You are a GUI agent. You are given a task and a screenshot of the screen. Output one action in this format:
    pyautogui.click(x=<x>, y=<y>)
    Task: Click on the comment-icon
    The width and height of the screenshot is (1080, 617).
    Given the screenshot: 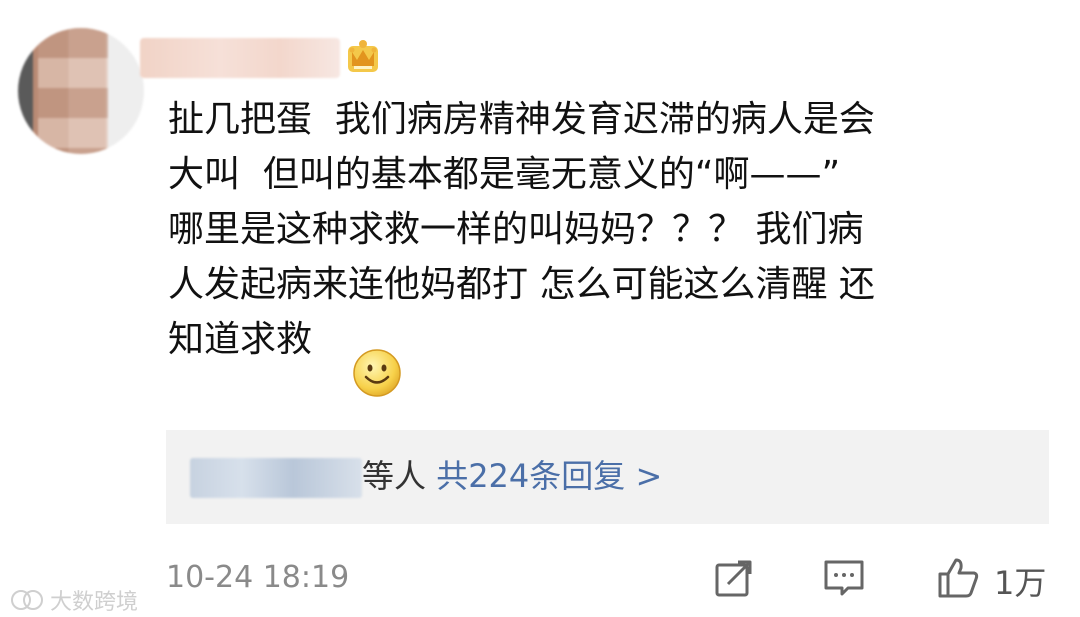 What is the action you would take?
    pyautogui.click(x=844, y=578)
    